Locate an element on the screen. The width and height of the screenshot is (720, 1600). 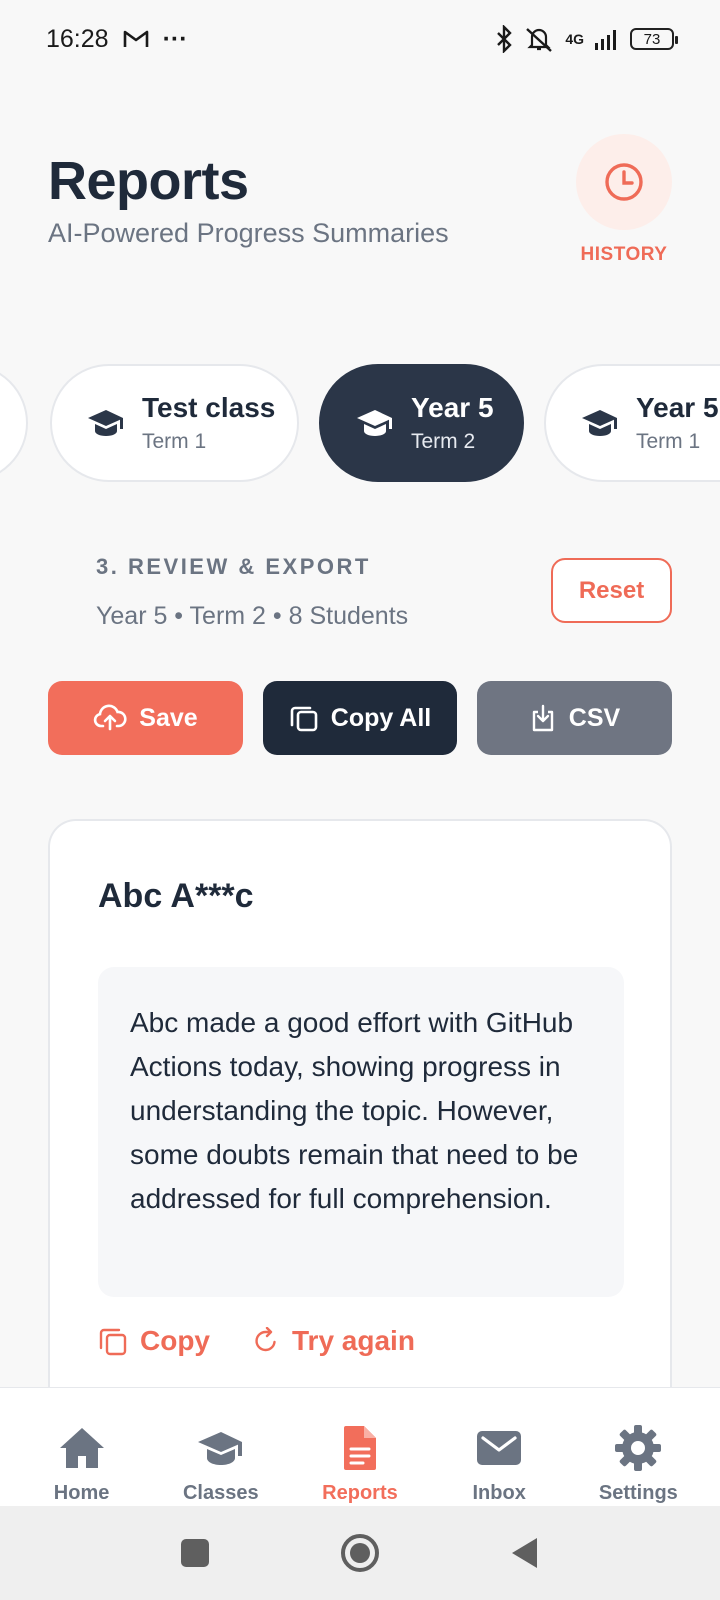
copy-label: Copy is located at coordinates (175, 1340).